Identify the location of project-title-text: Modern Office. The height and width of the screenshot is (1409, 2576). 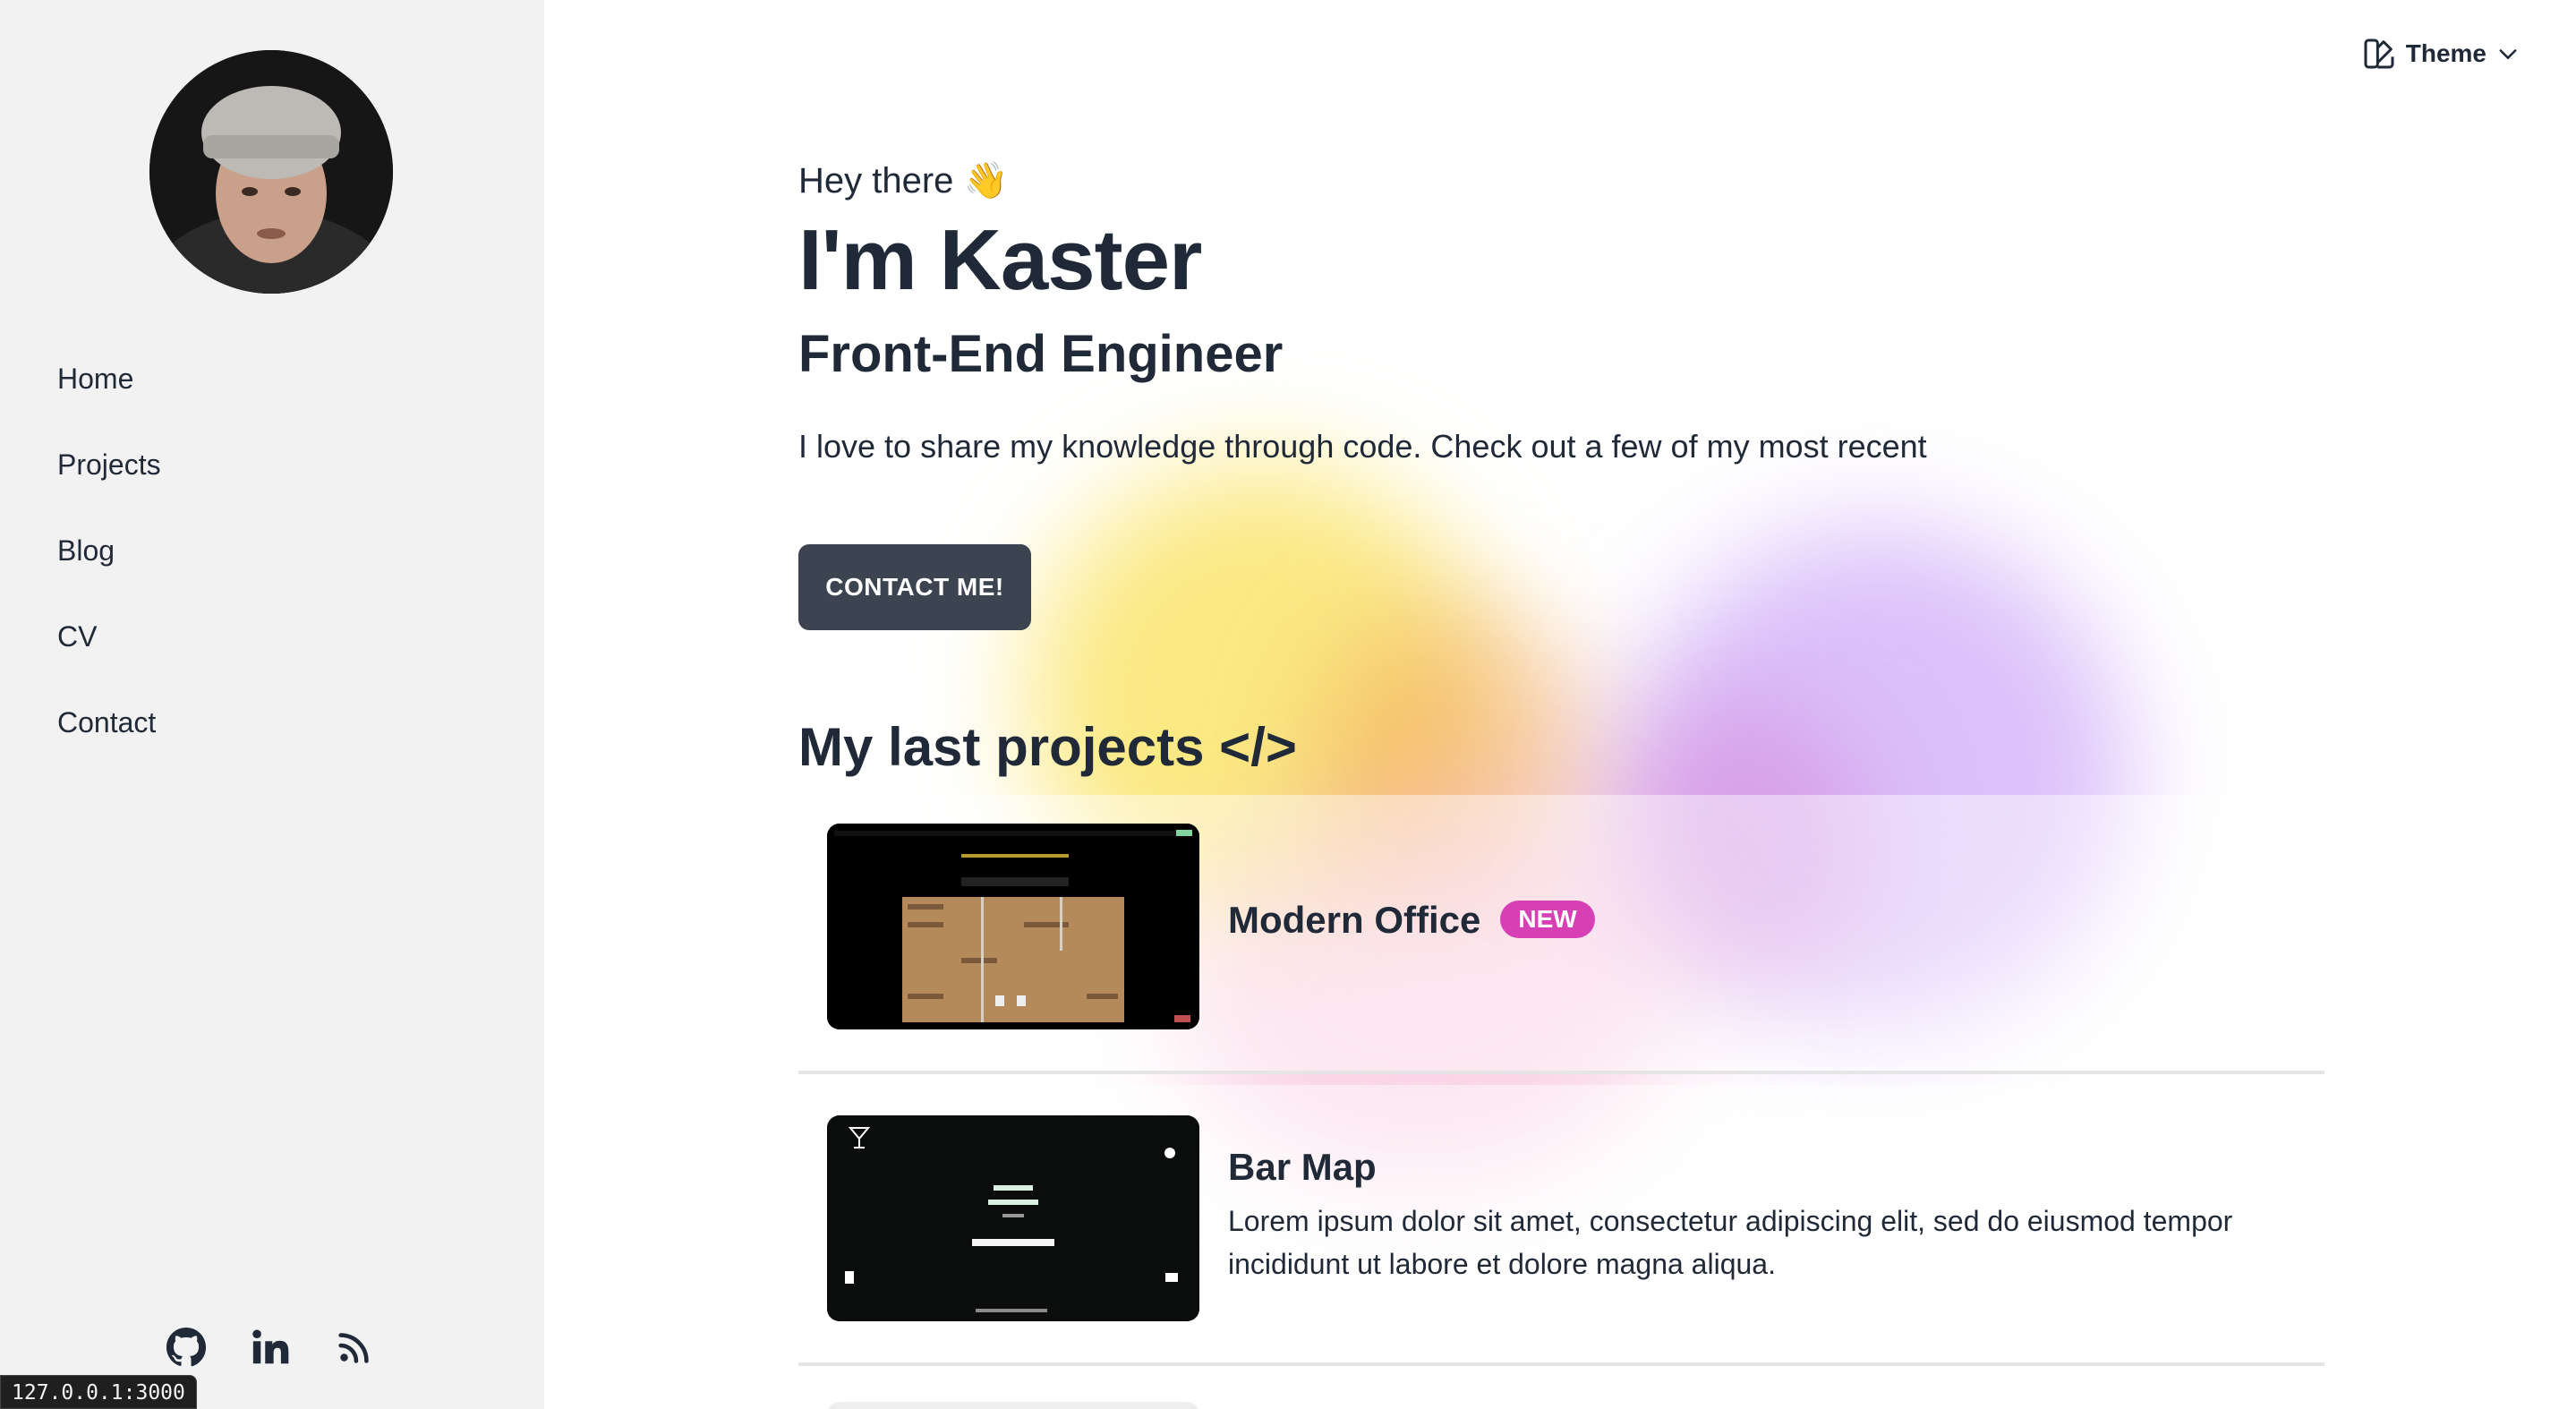
(1354, 920).